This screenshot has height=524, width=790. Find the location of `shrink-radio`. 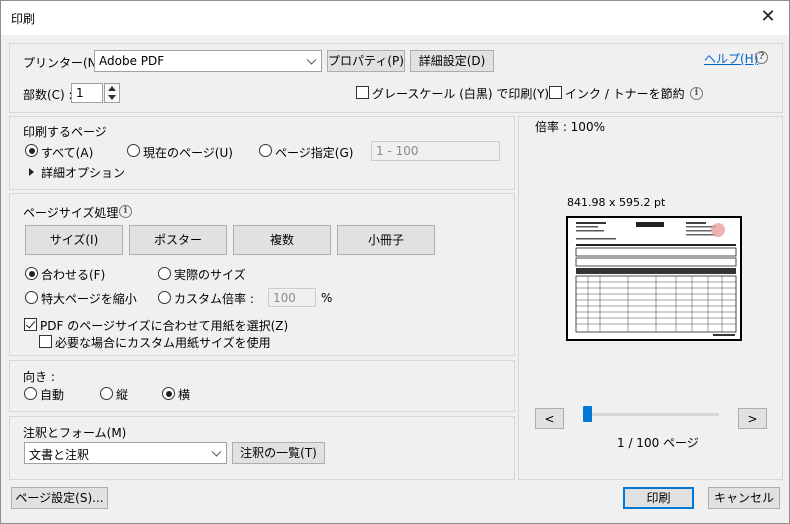

shrink-radio is located at coordinates (31, 297).